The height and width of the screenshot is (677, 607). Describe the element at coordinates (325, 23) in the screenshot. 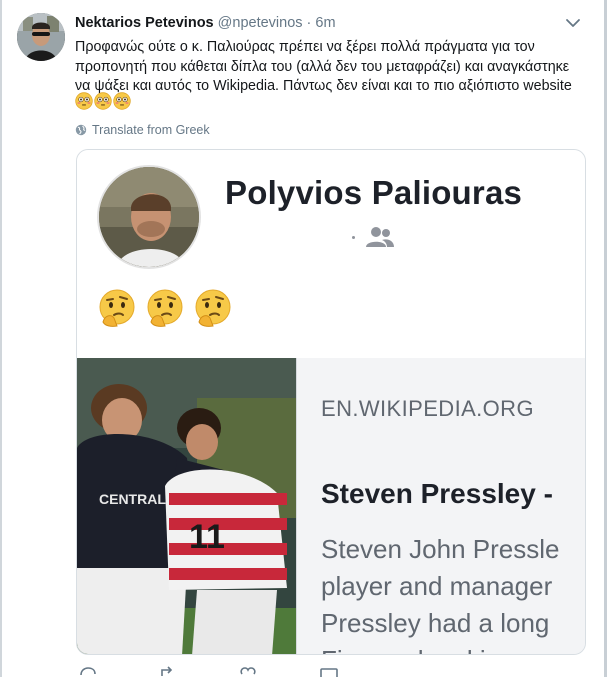

I see `tweet-timestamp: 6m` at that location.